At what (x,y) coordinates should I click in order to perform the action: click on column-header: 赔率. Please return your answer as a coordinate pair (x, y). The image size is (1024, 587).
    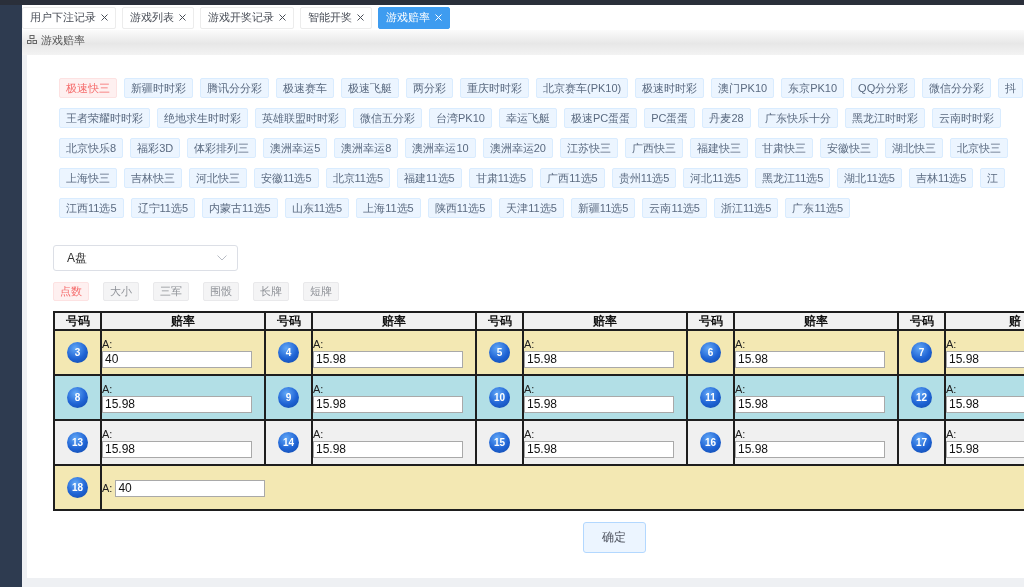
    Looking at the image, I should click on (816, 321).